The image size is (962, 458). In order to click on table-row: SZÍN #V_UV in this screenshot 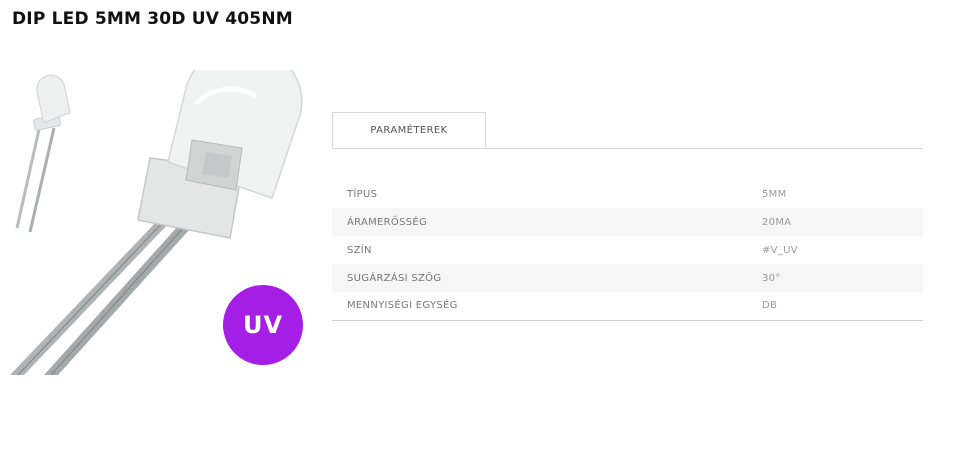, I will do `click(627, 250)`.